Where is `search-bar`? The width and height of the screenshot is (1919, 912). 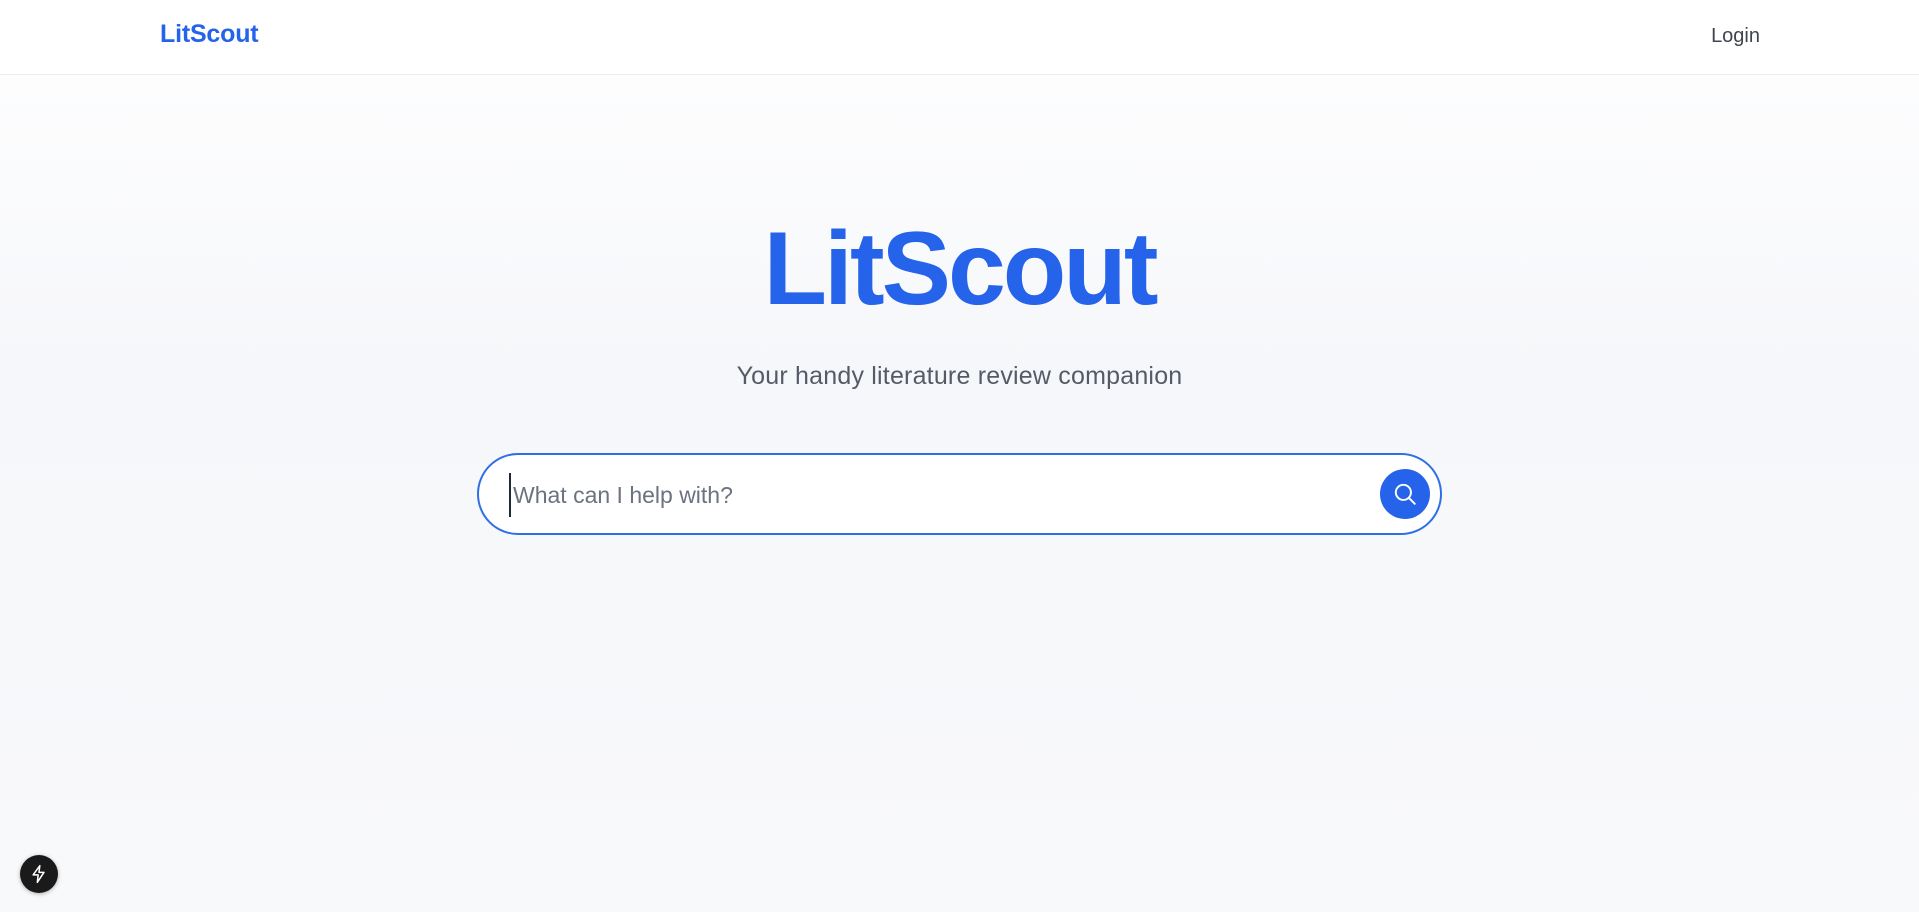 search-bar is located at coordinates (959, 494).